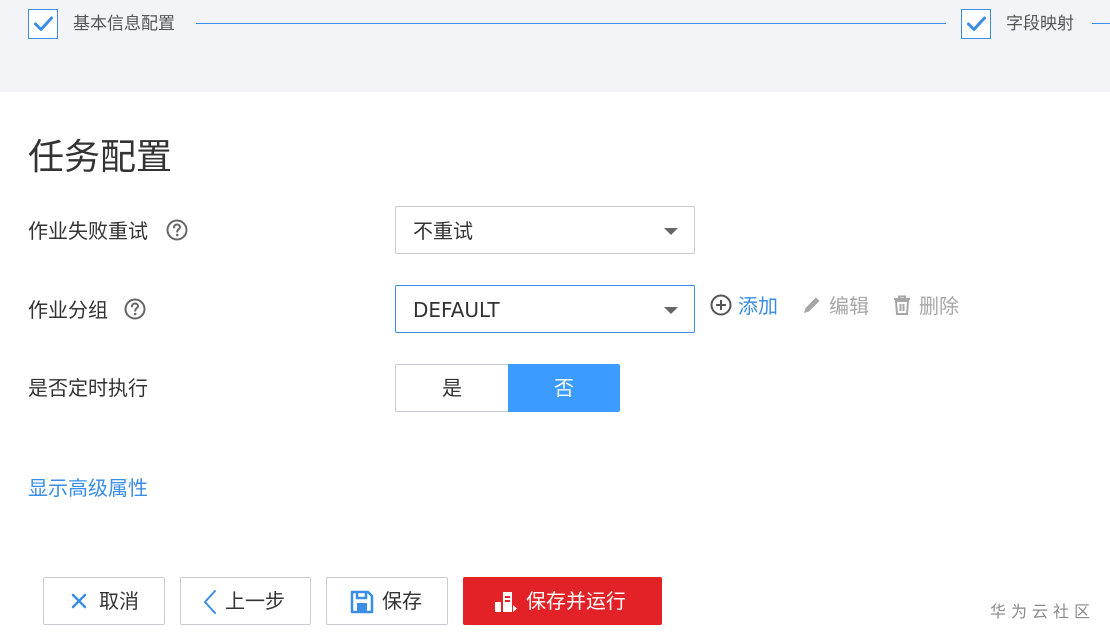  I want to click on step-2-label: 字段映射, so click(1040, 24).